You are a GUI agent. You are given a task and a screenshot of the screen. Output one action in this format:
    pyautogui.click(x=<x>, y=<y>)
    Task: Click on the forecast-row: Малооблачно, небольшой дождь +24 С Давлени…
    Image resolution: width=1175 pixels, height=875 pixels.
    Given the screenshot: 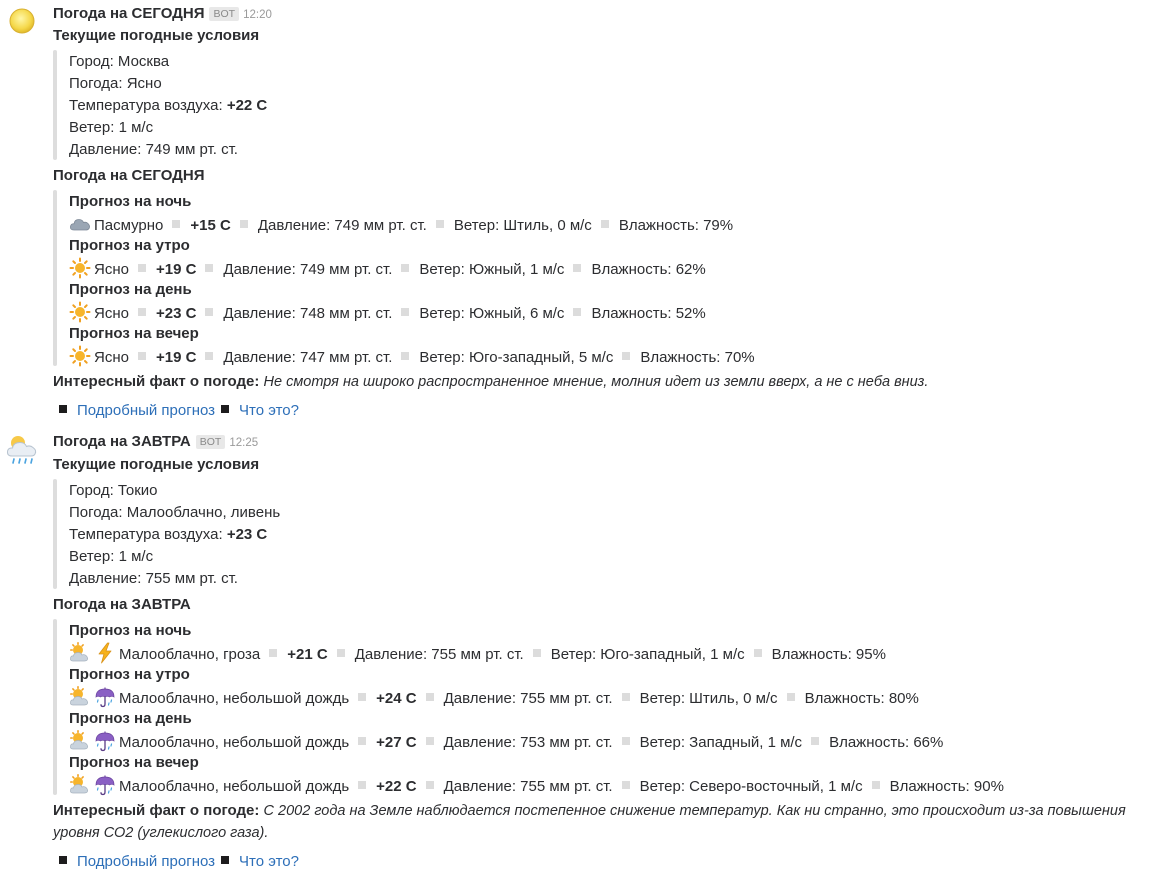 What is the action you would take?
    pyautogui.click(x=494, y=697)
    